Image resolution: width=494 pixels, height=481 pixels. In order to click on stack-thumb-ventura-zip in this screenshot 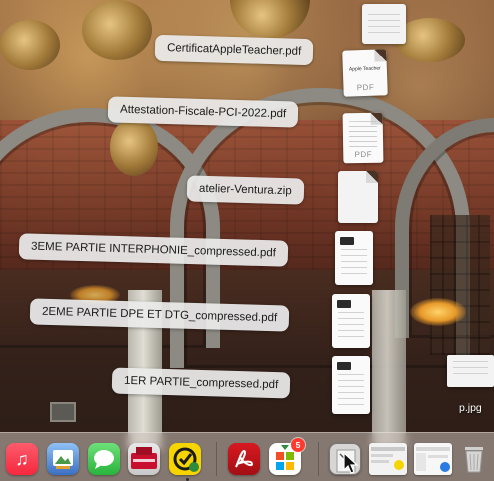, I will do `click(358, 197)`.